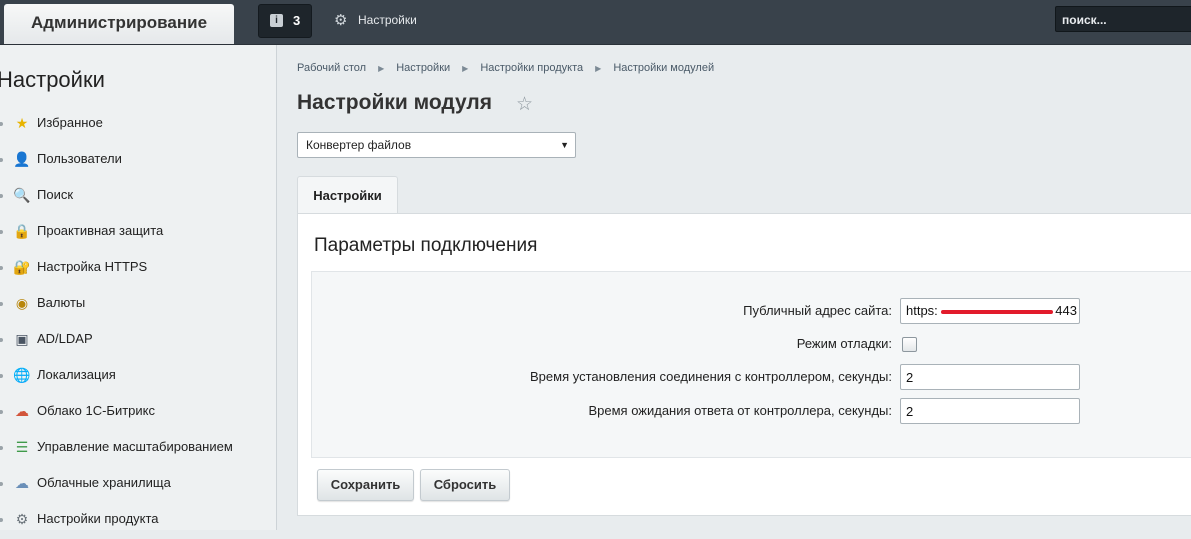 This screenshot has height=539, width=1191. I want to click on sidebar-item-label: AD/LDAP, so click(65, 338).